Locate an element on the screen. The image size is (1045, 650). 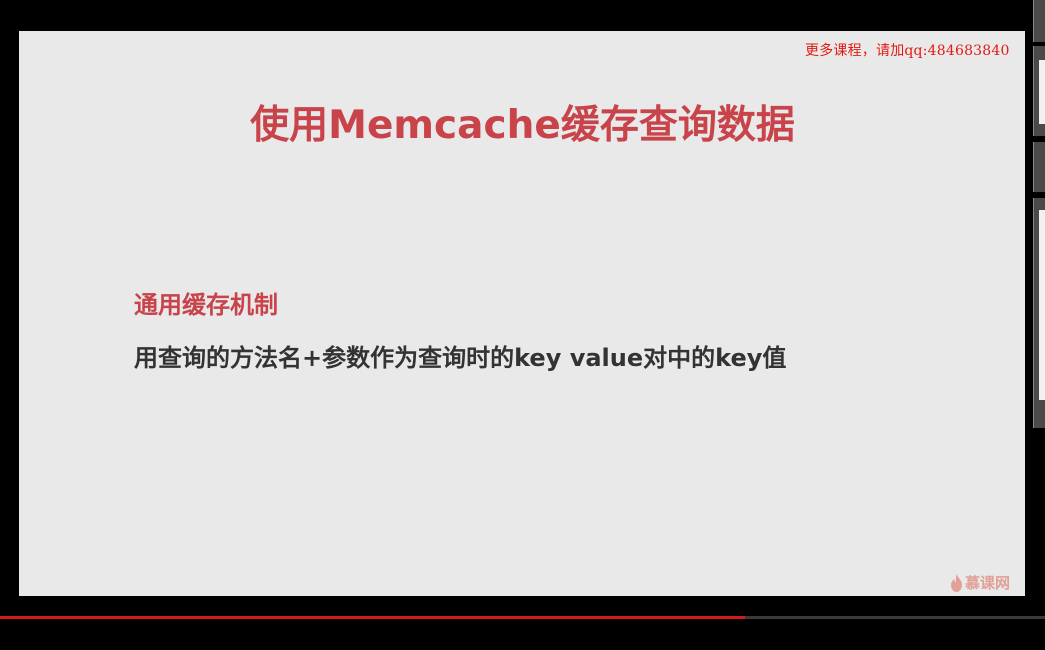
imooc-logo: 慕课网 is located at coordinates (980, 582).